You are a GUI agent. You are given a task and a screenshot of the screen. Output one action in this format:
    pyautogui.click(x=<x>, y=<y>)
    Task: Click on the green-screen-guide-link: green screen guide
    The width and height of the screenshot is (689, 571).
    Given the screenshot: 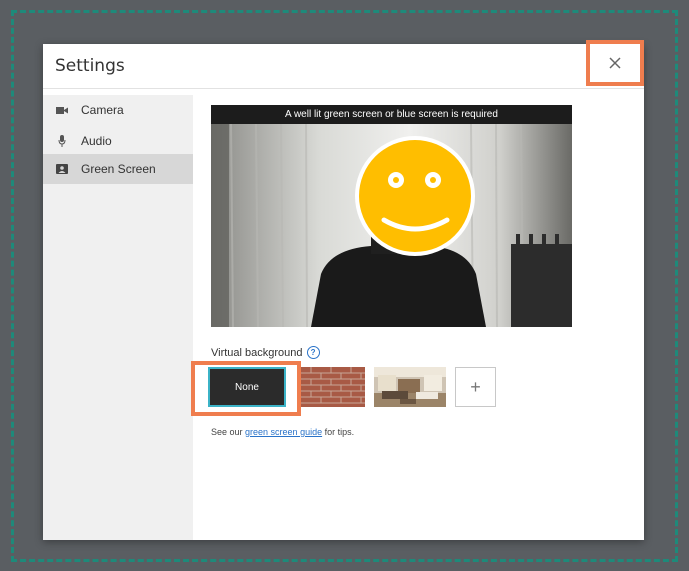 What is the action you would take?
    pyautogui.click(x=283, y=432)
    